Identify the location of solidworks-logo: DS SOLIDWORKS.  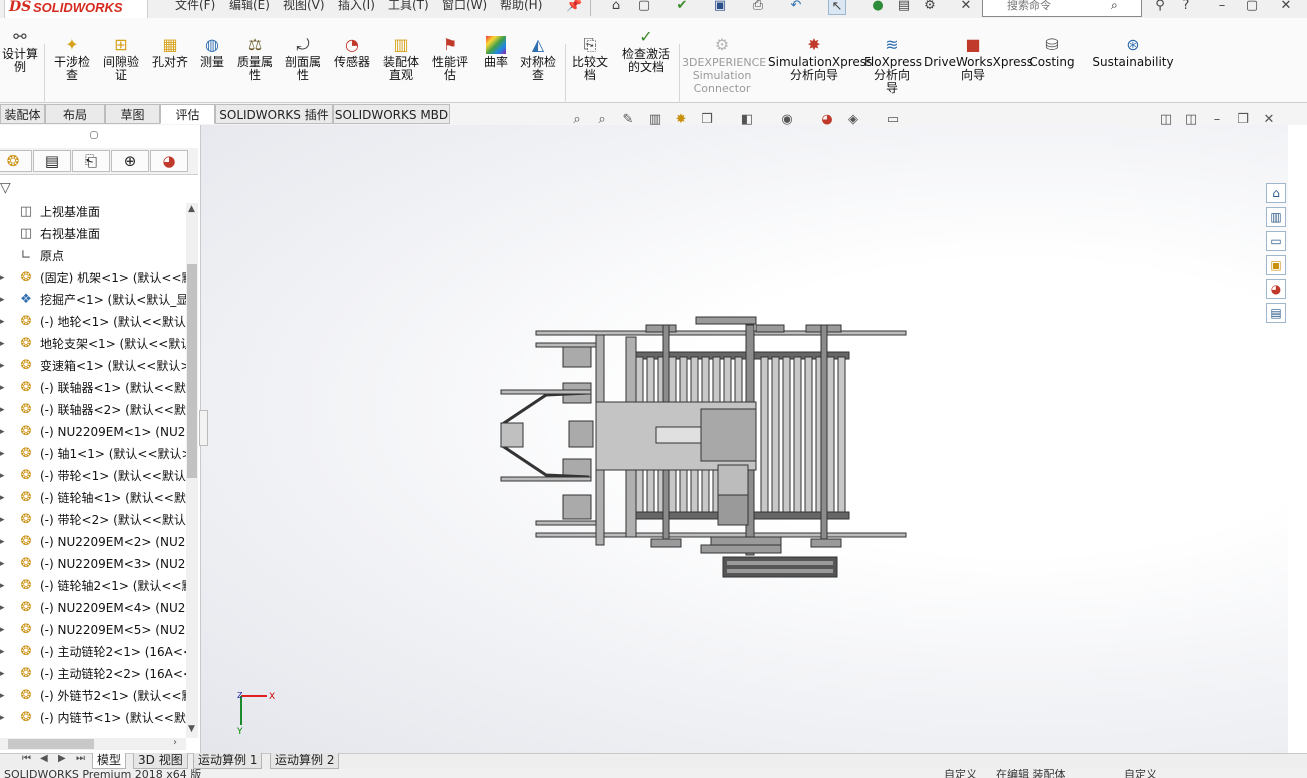
(76, 9).